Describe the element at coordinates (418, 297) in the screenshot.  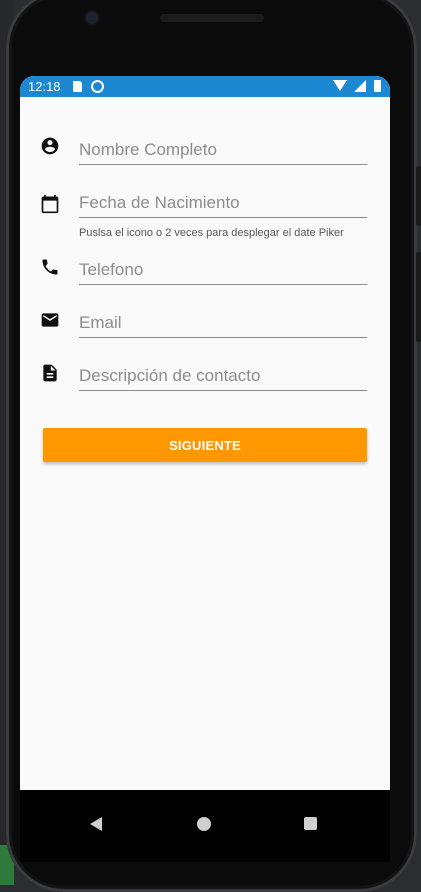
I see `power-button` at that location.